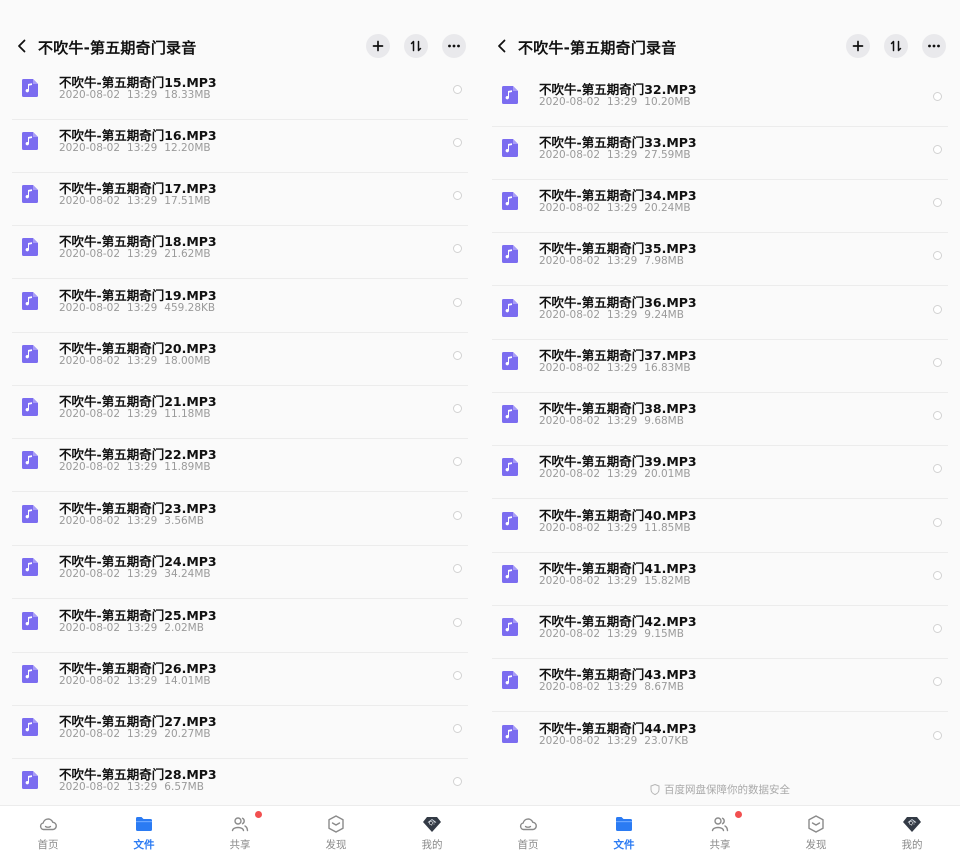  Describe the element at coordinates (667, 581) in the screenshot. I see `file-size: 15.82MB` at that location.